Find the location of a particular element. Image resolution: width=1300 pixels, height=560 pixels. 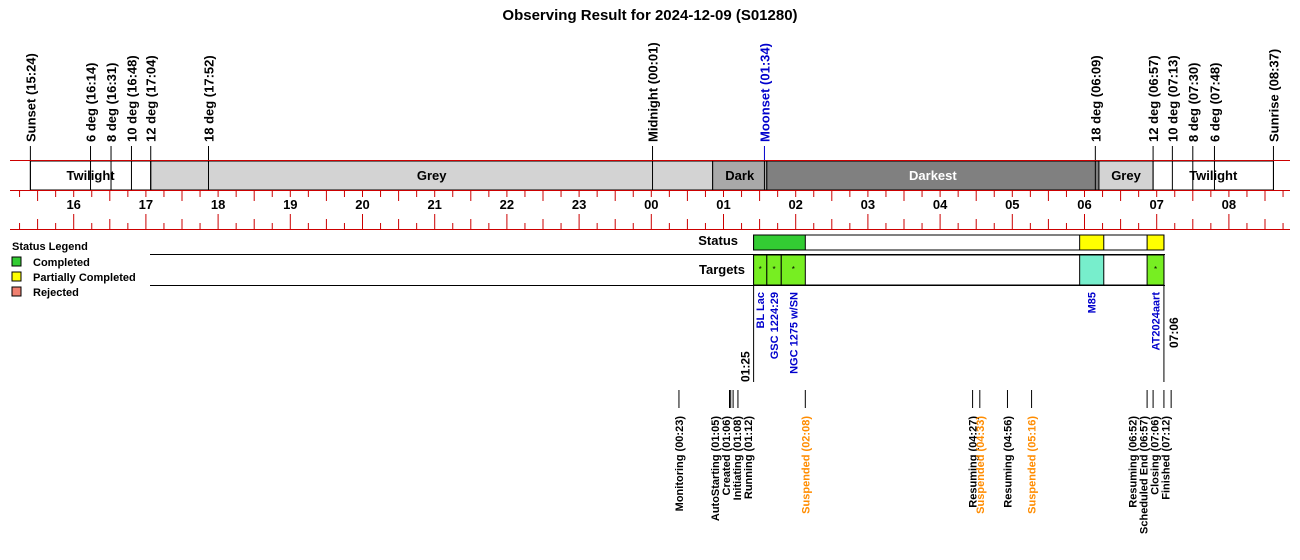

target-name-label: GSC 1224:29 is located at coordinates (775, 325).